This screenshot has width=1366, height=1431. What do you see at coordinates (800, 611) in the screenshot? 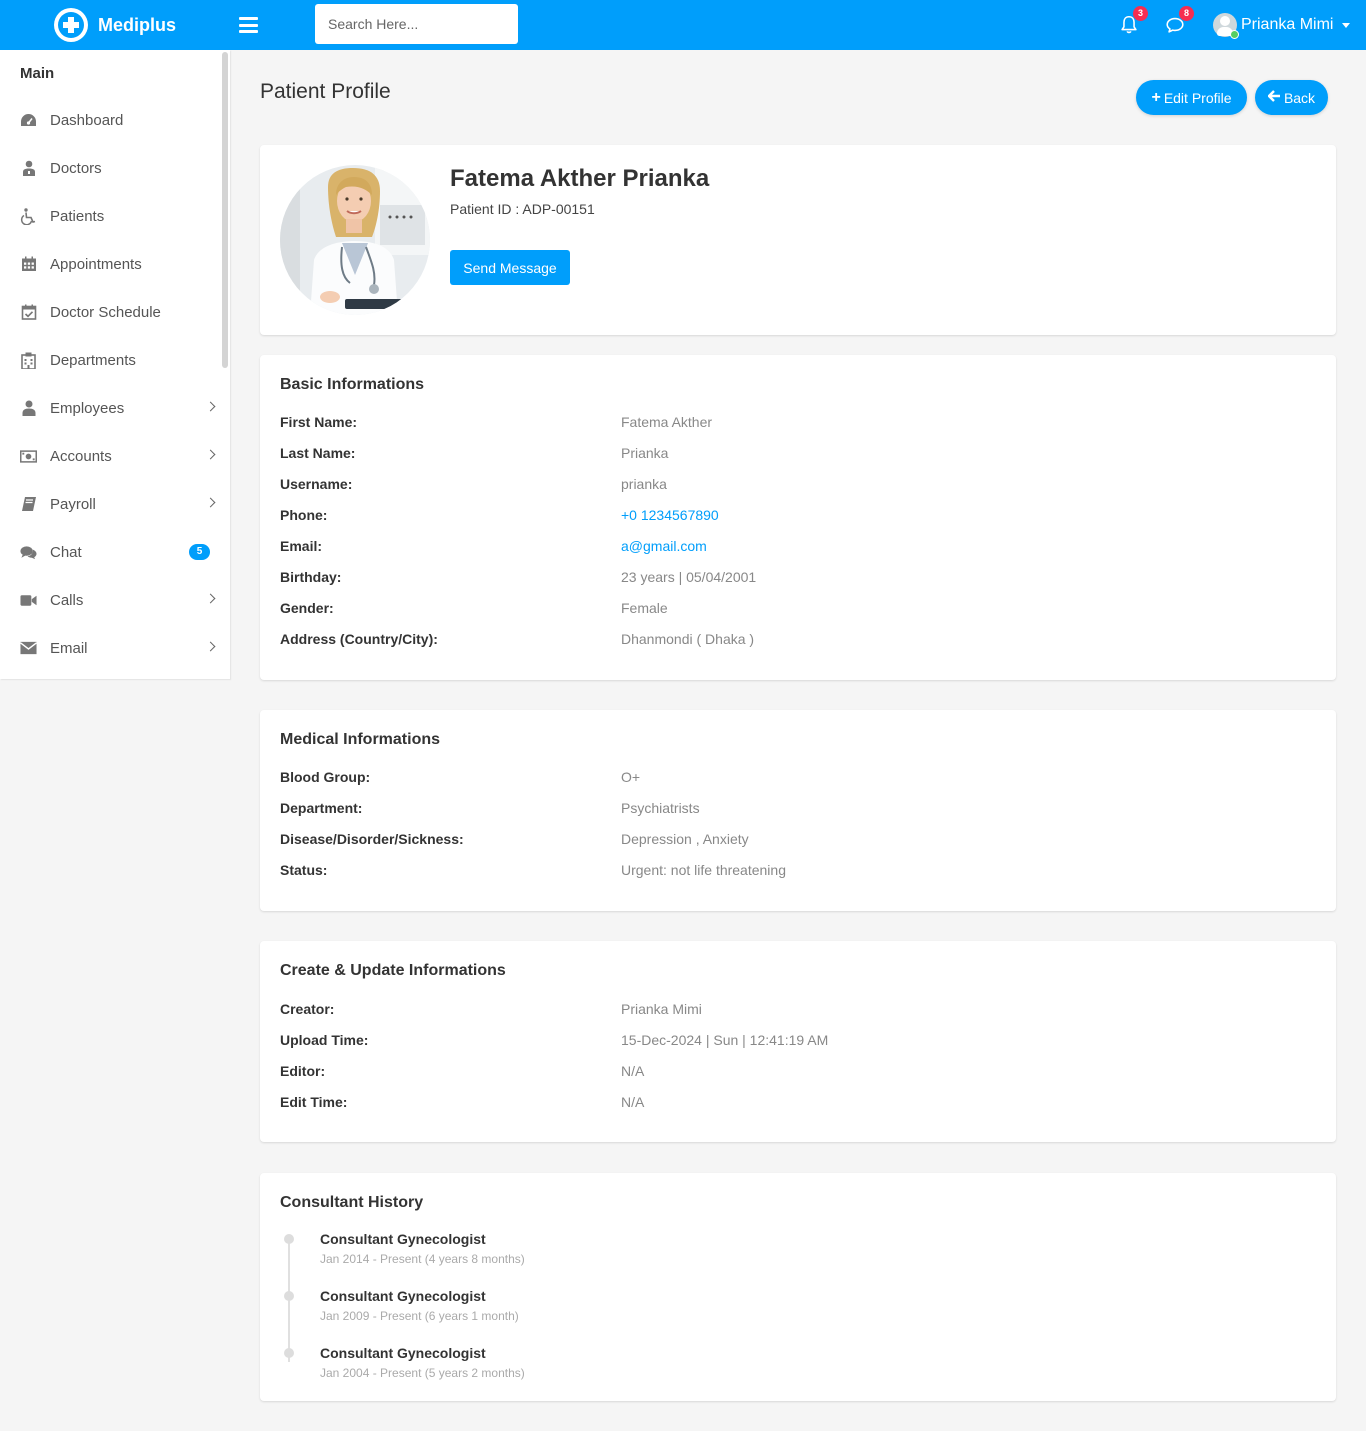
I see `info-row-gender: Gender: Female` at bounding box center [800, 611].